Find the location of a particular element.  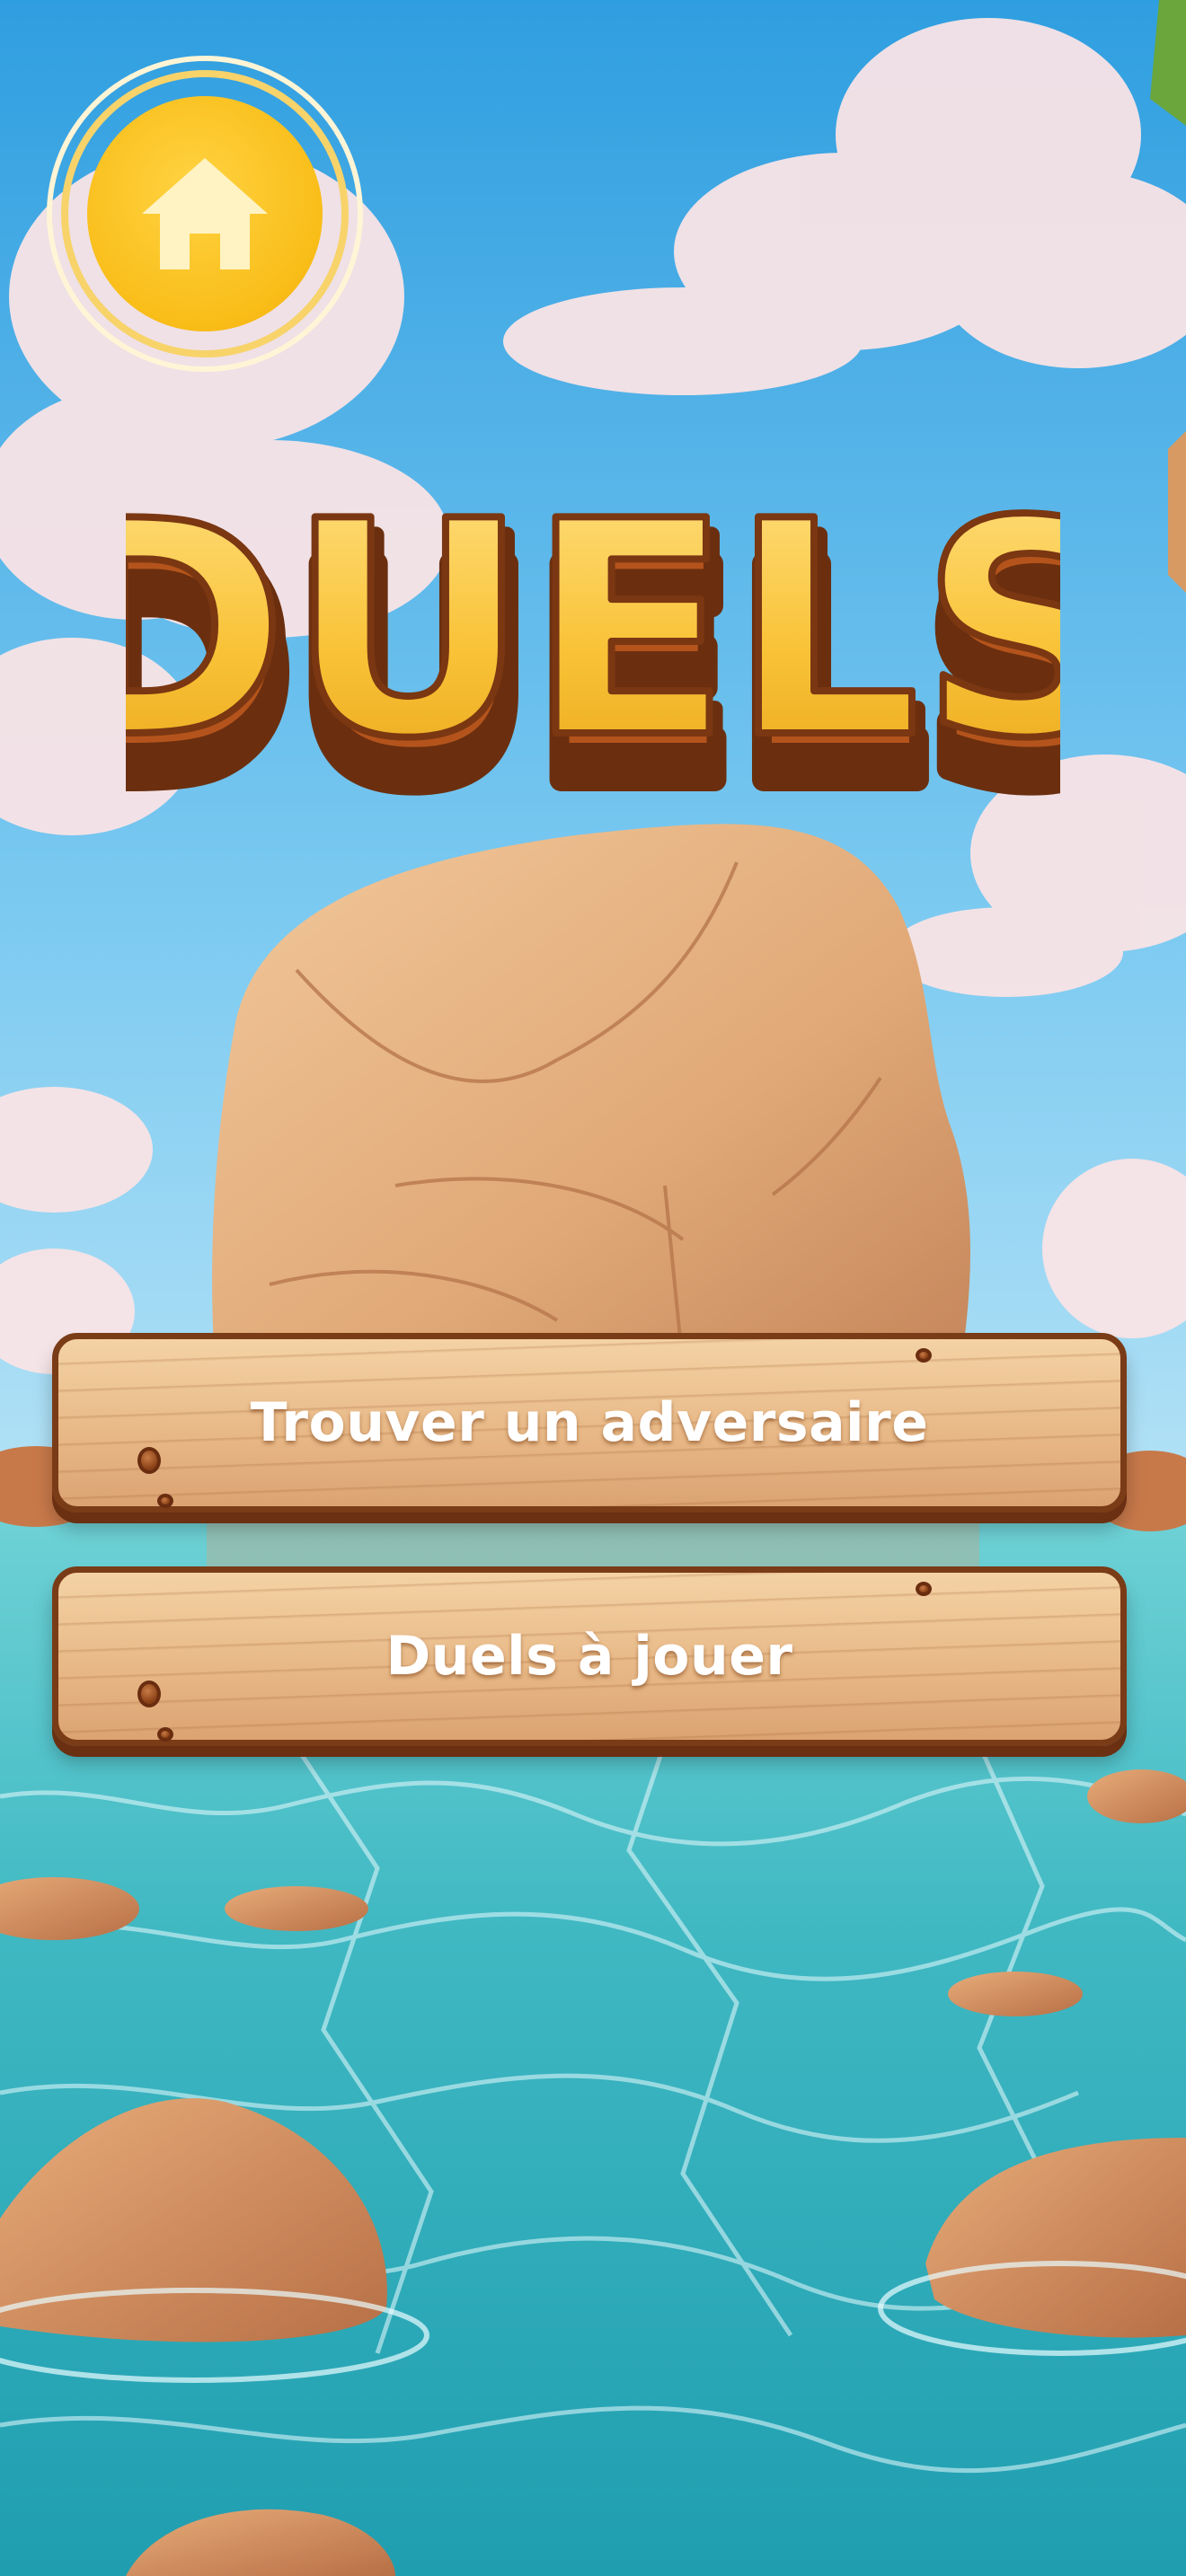

cliff-edge is located at coordinates (1177, 512).